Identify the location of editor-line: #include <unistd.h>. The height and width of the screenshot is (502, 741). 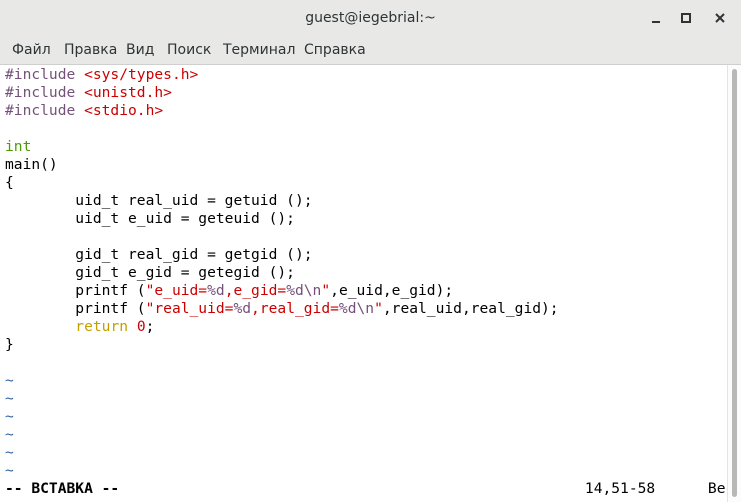
(88, 93).